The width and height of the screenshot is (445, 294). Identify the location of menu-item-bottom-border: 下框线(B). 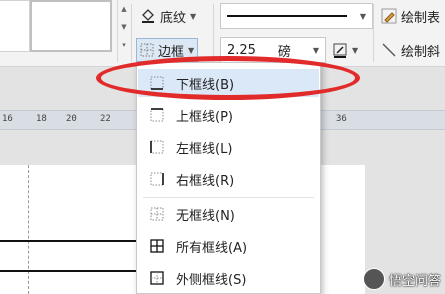
(228, 83).